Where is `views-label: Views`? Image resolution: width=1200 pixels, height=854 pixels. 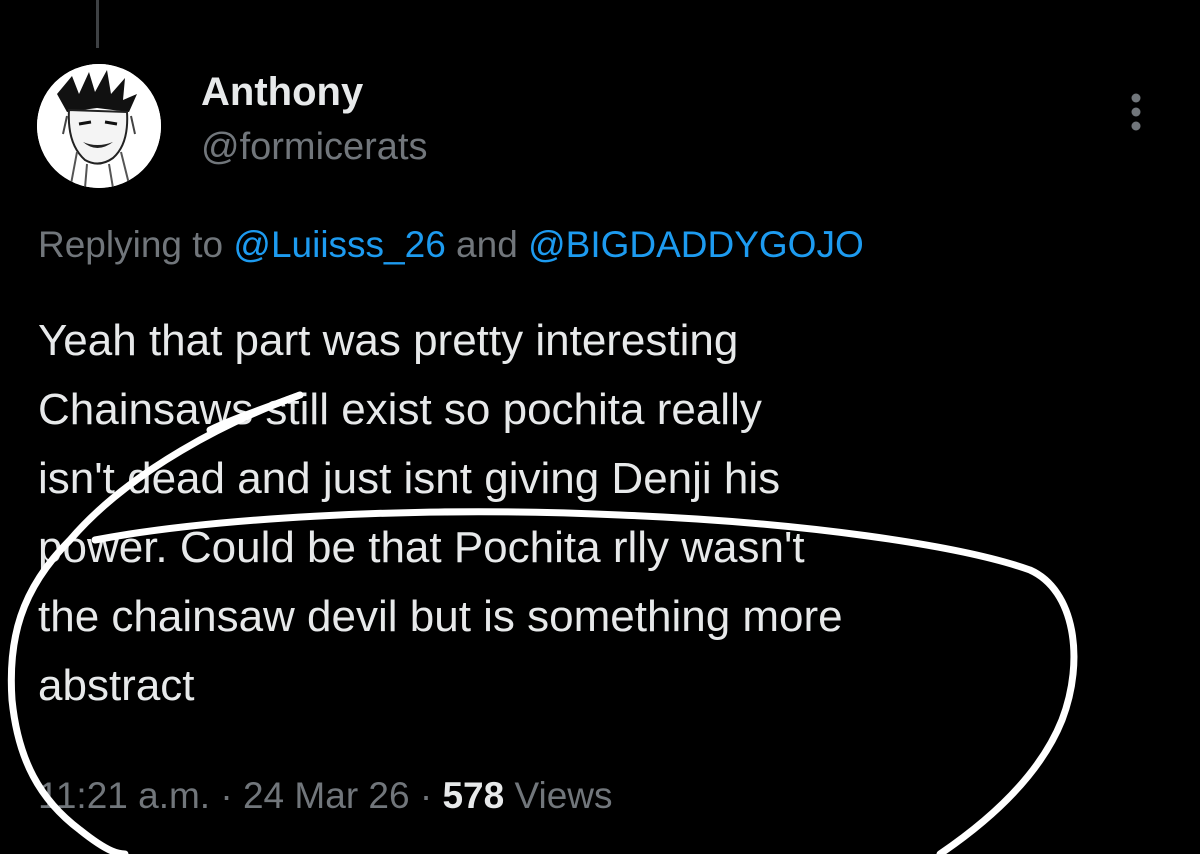 views-label: Views is located at coordinates (558, 795).